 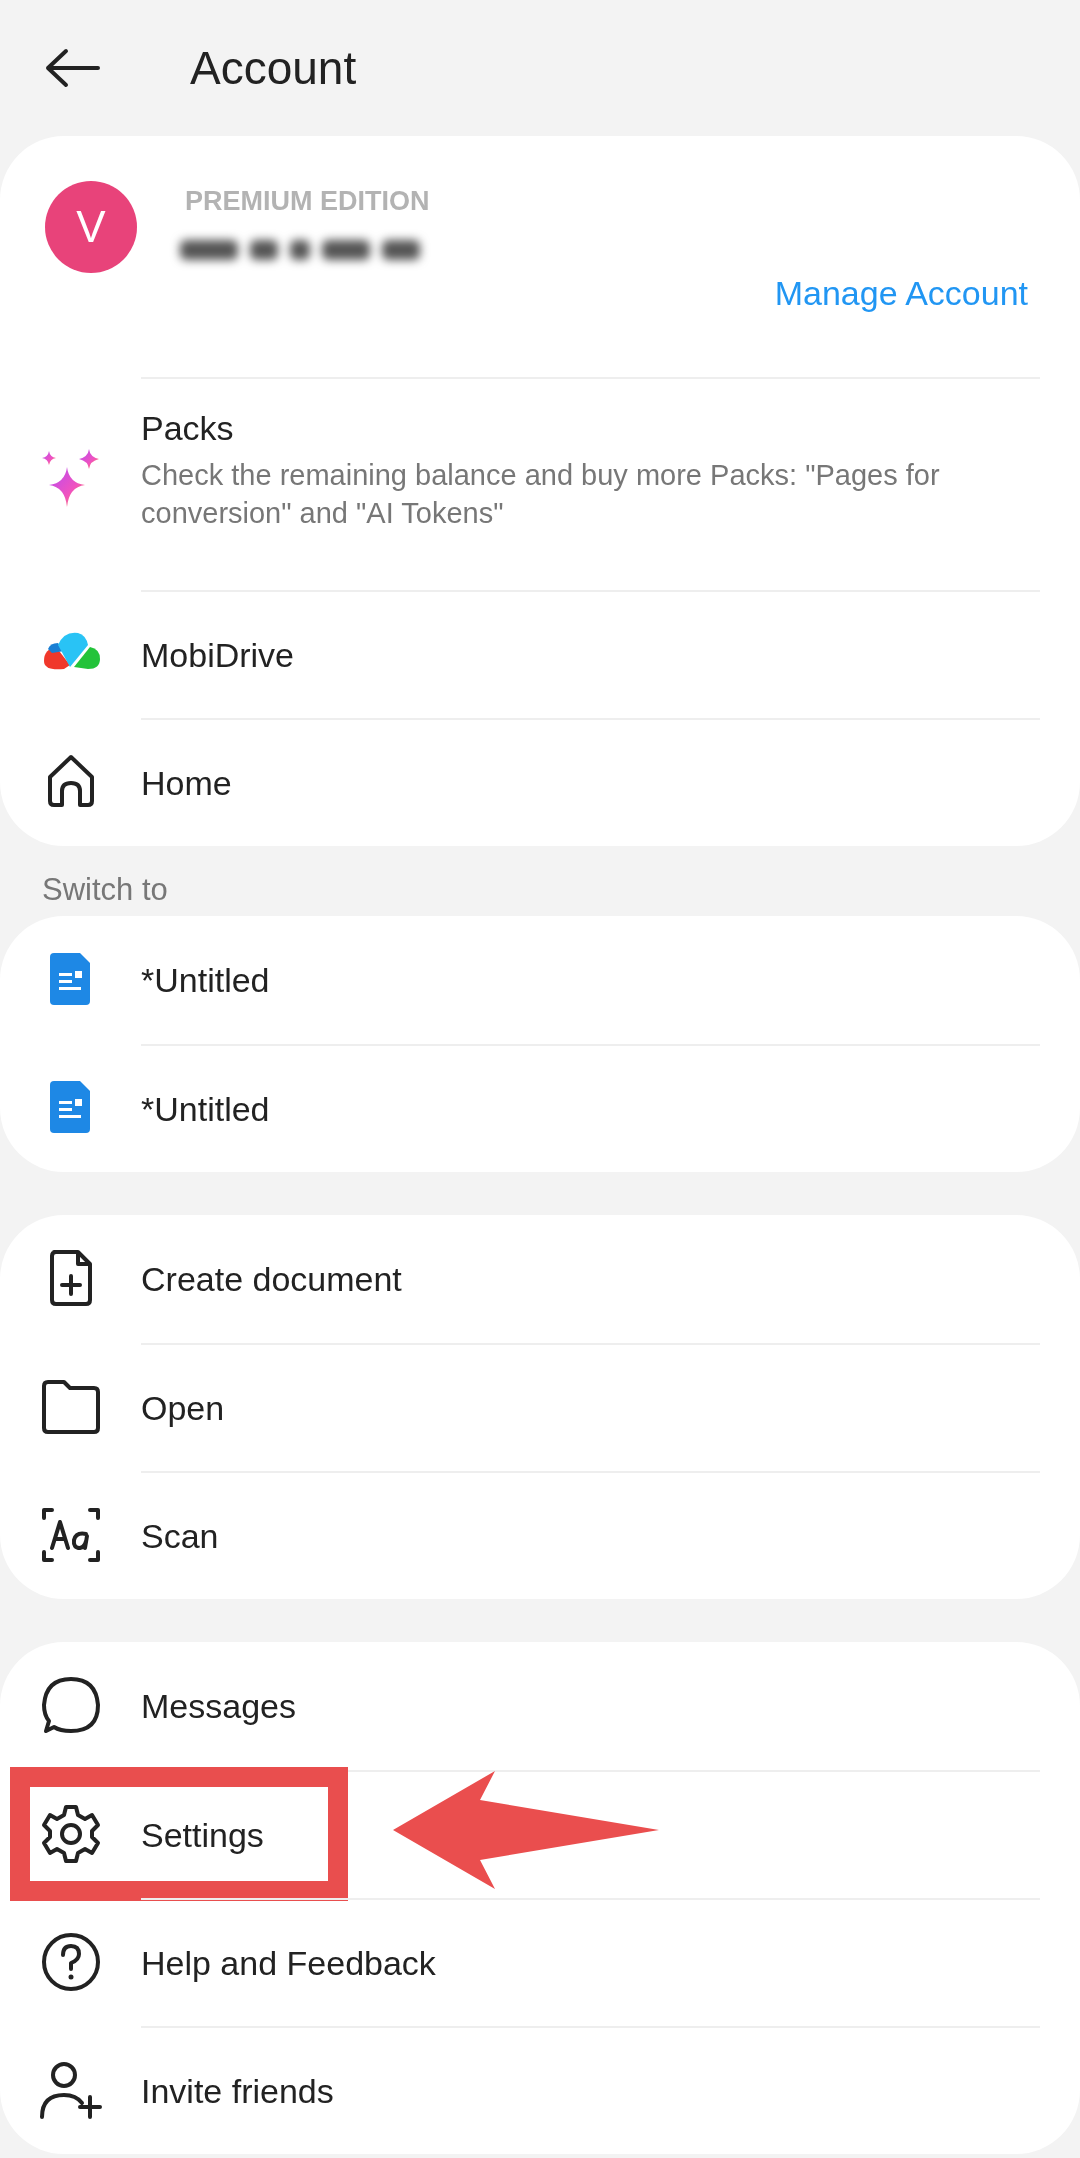 I want to click on menu-item: MobiDrive, so click(x=540, y=654).